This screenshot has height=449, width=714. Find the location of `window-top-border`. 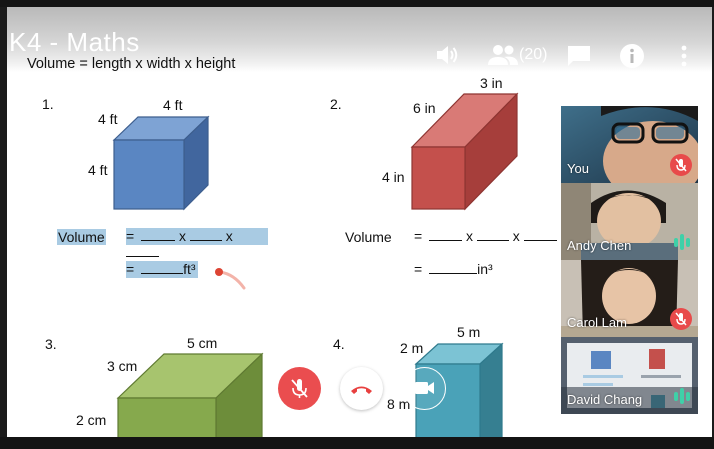

window-top-border is located at coordinates (357, 3).